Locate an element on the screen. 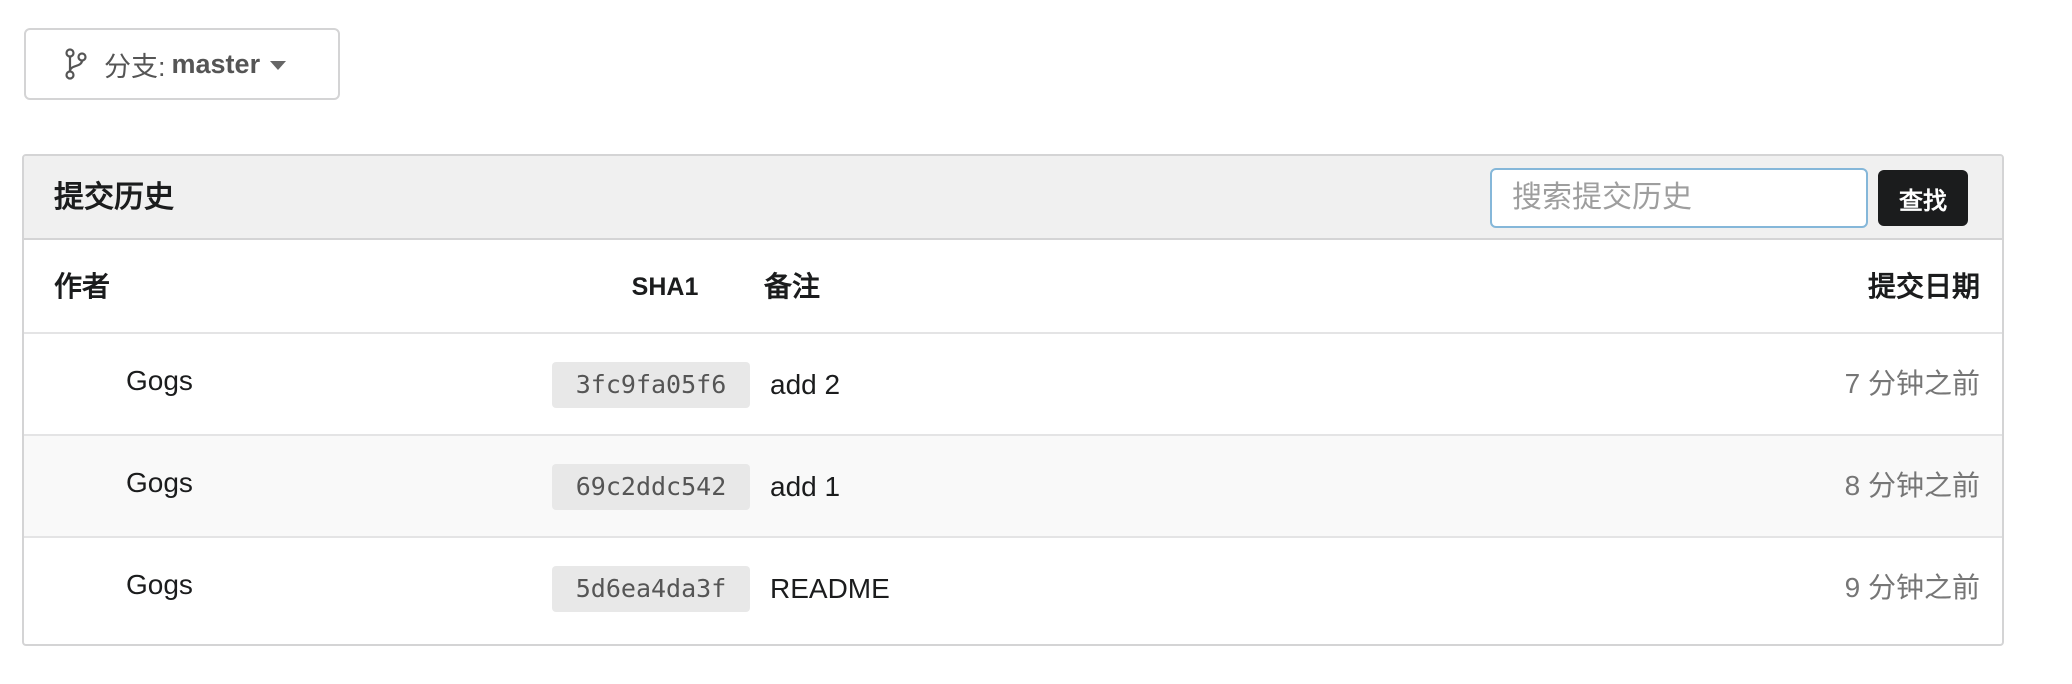  column-header-author: 作者 is located at coordinates (82, 286).